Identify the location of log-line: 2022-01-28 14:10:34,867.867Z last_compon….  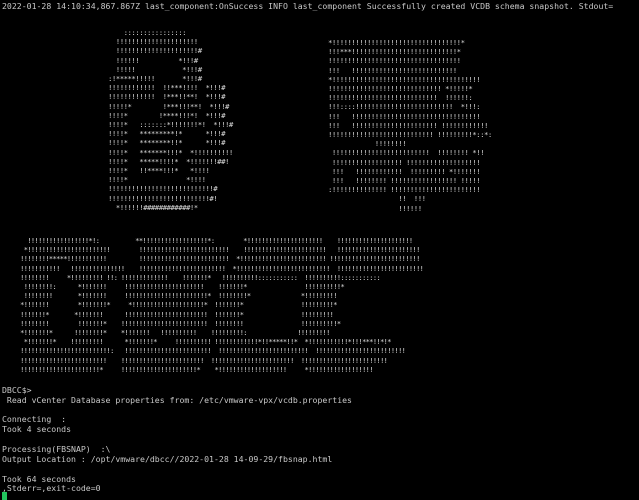
(308, 6).